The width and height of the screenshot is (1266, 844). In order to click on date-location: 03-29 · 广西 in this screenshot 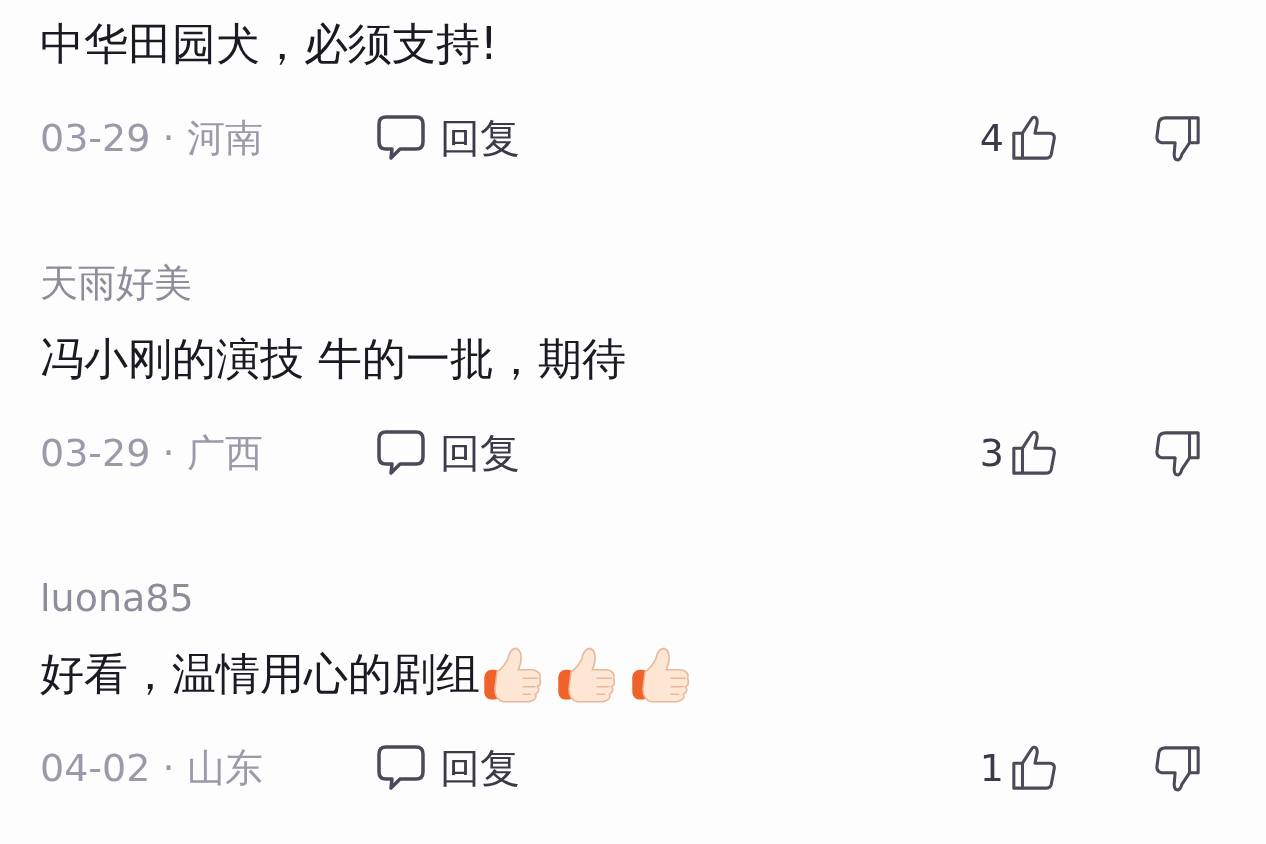, I will do `click(152, 453)`.